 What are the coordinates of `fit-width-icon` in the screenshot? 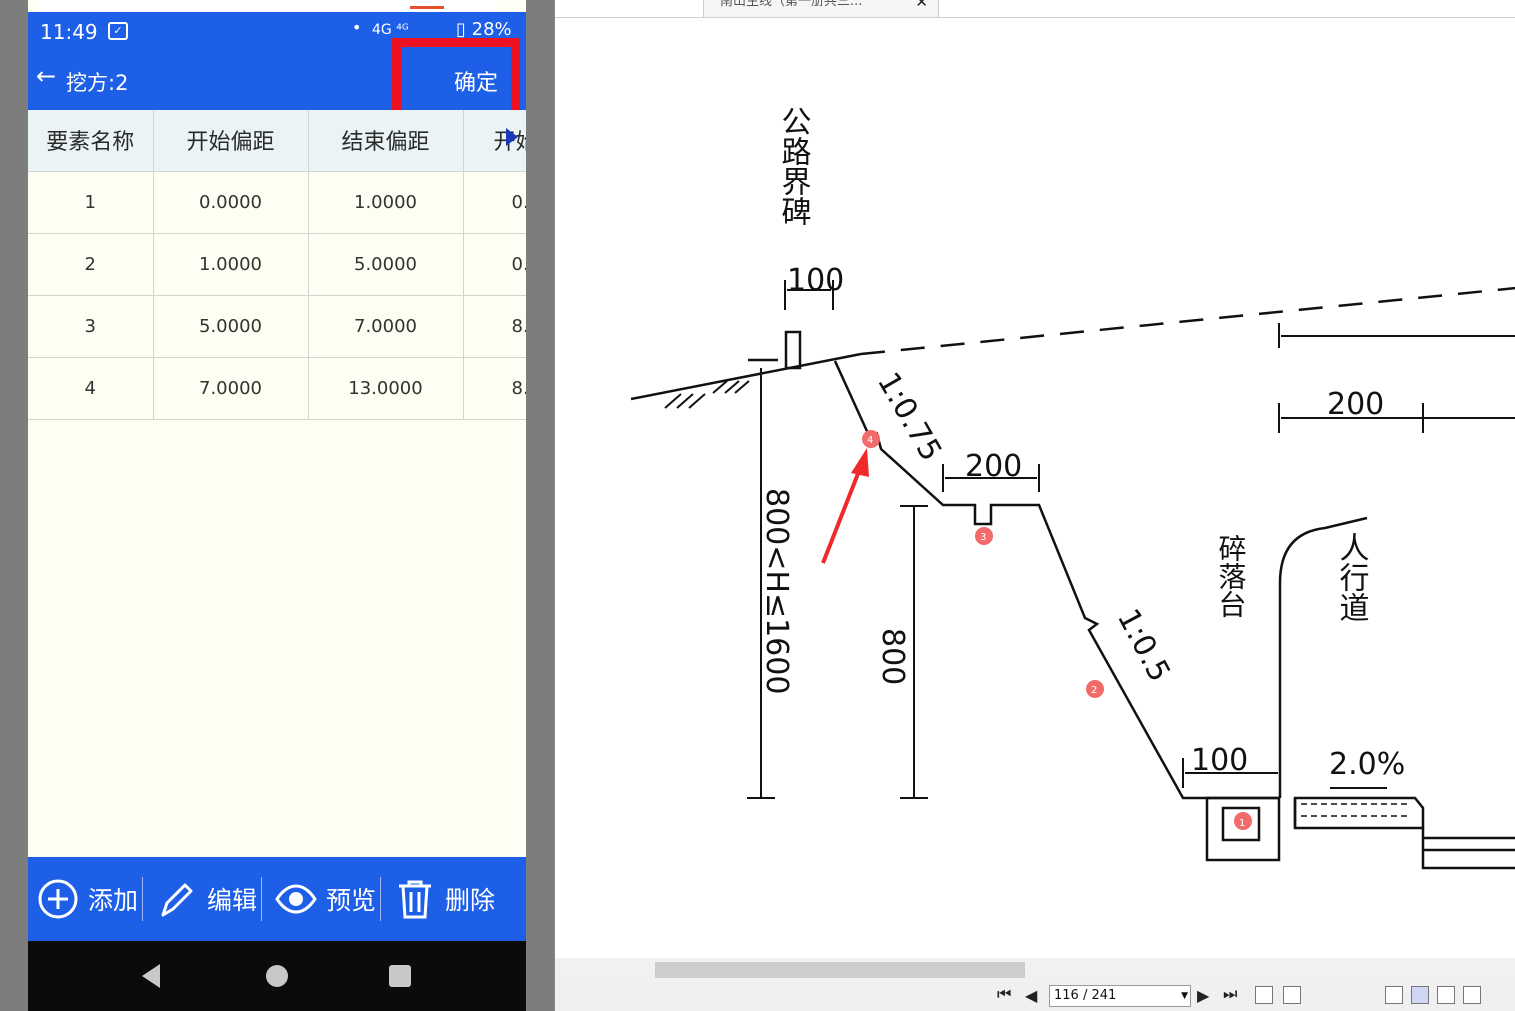 It's located at (1292, 995).